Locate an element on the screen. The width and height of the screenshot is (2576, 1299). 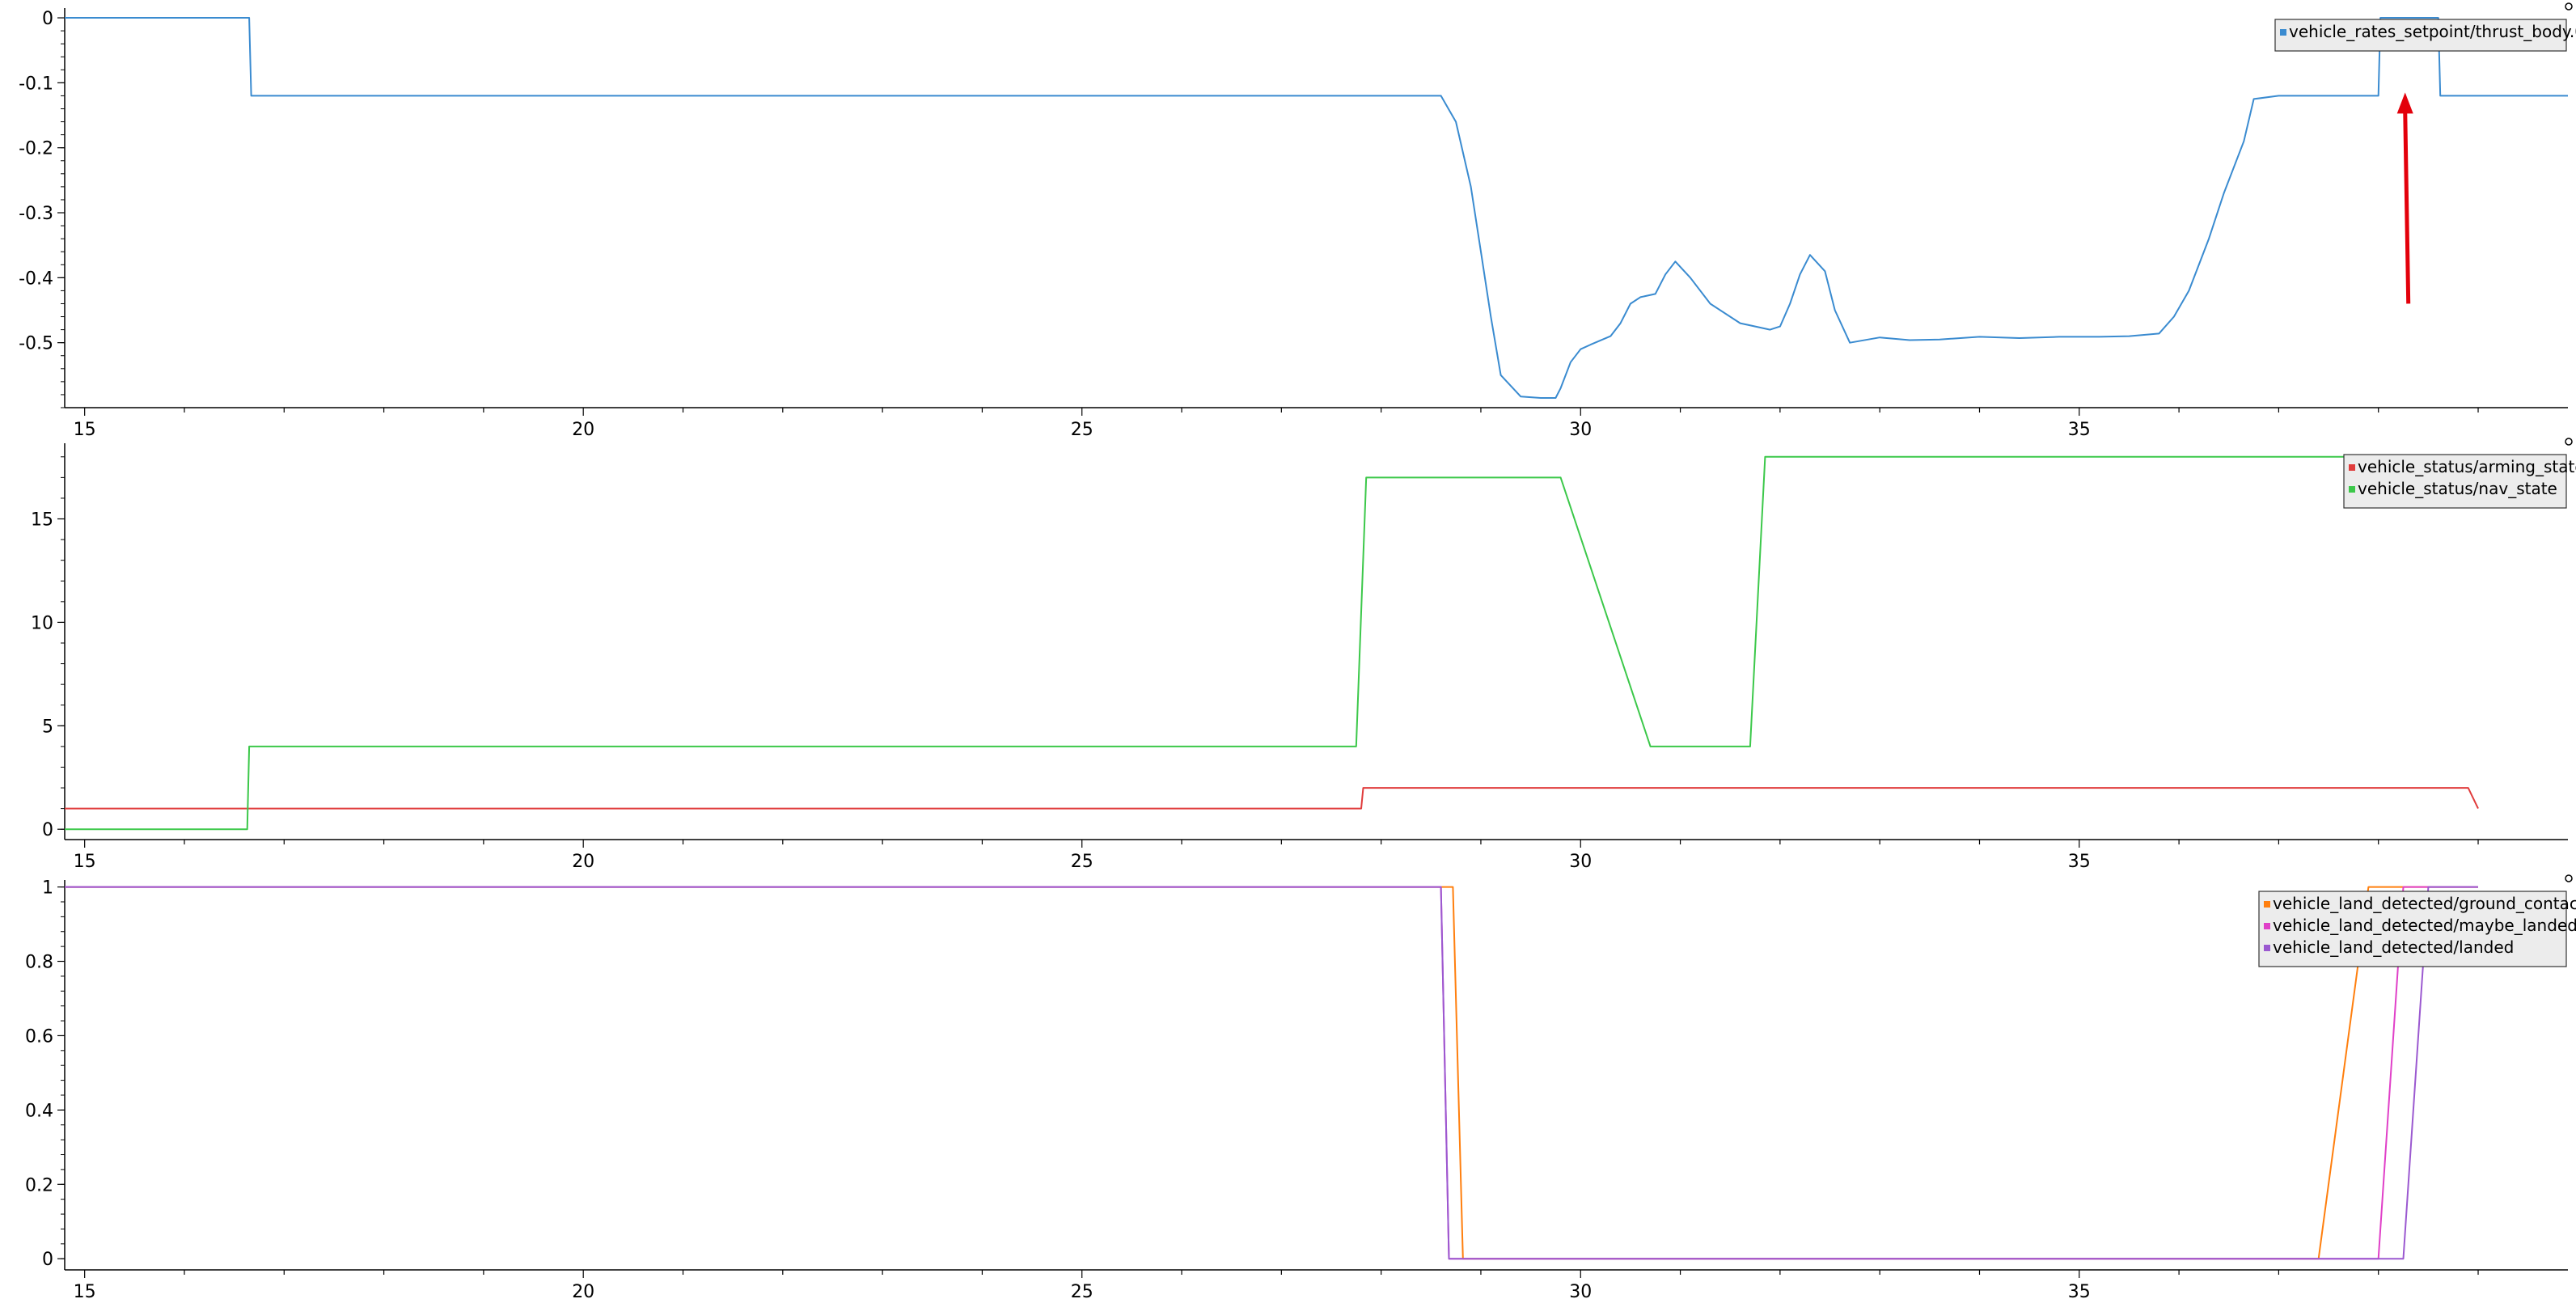
legend-label: vehicle_status/nav_state is located at coordinates (2458, 489).